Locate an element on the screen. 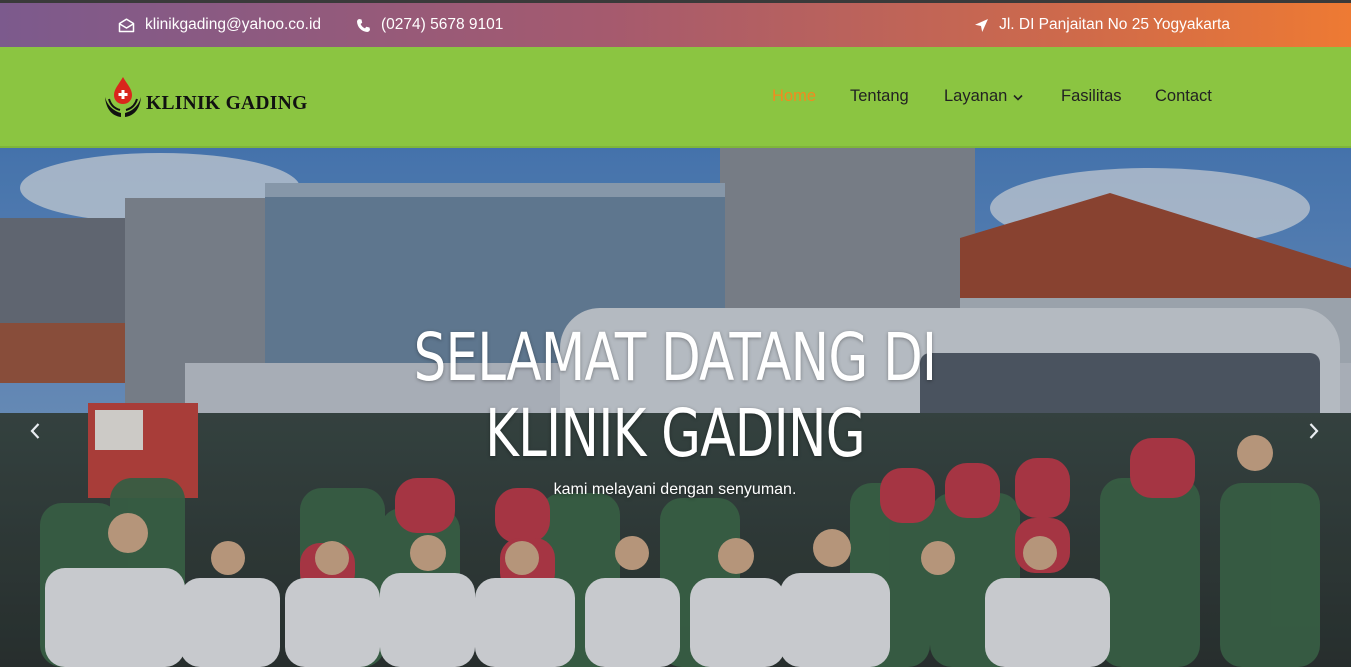  nav-item-fasilitas: Fasilitas is located at coordinates (1091, 96).